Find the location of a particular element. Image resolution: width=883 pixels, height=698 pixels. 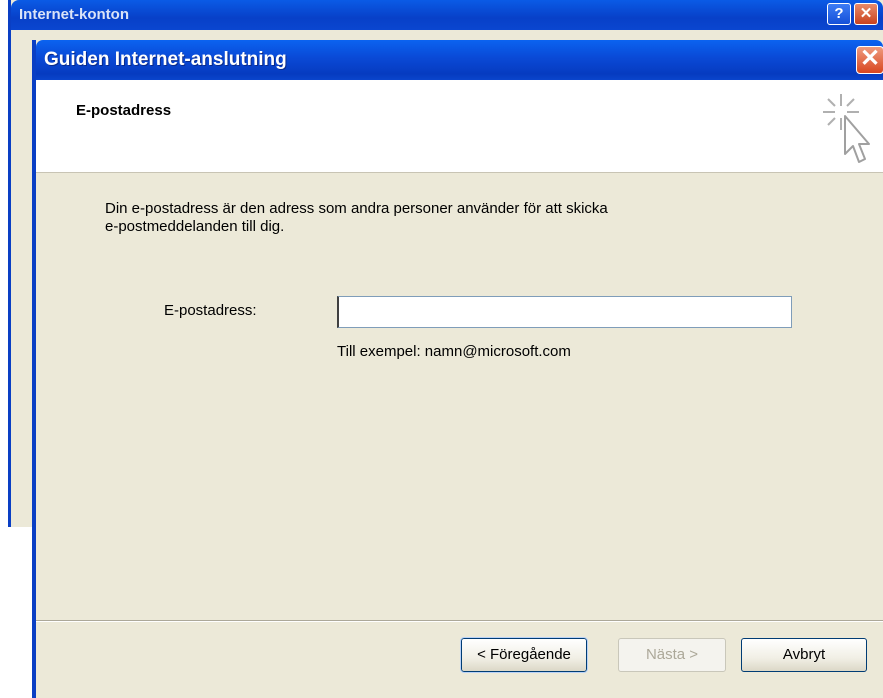

back-button: < Föregående is located at coordinates (524, 655).